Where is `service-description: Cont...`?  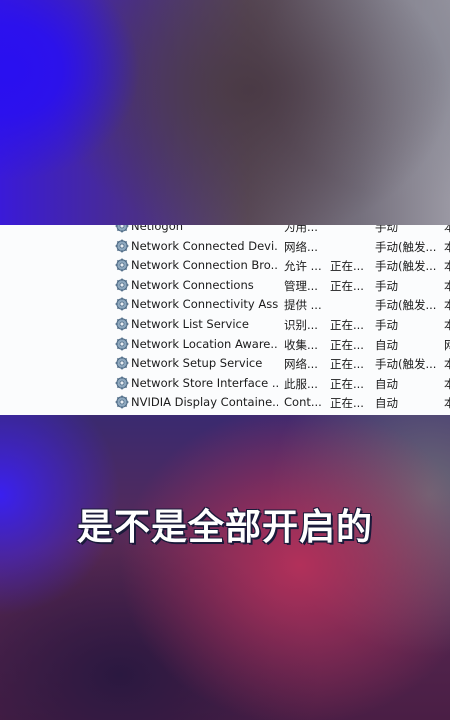 service-description: Cont... is located at coordinates (303, 402).